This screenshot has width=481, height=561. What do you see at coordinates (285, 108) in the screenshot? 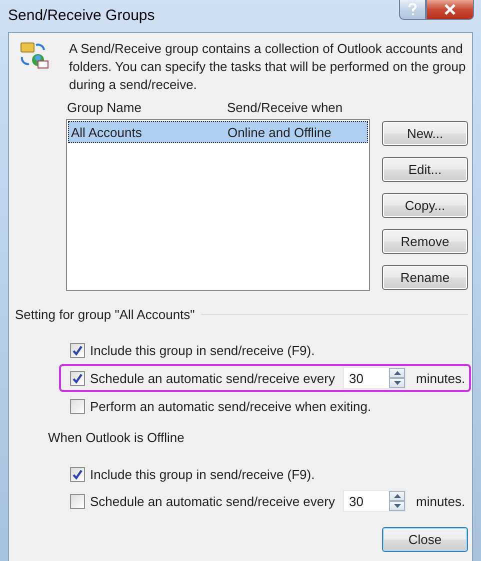
I see `column-header: Send/Receive when` at bounding box center [285, 108].